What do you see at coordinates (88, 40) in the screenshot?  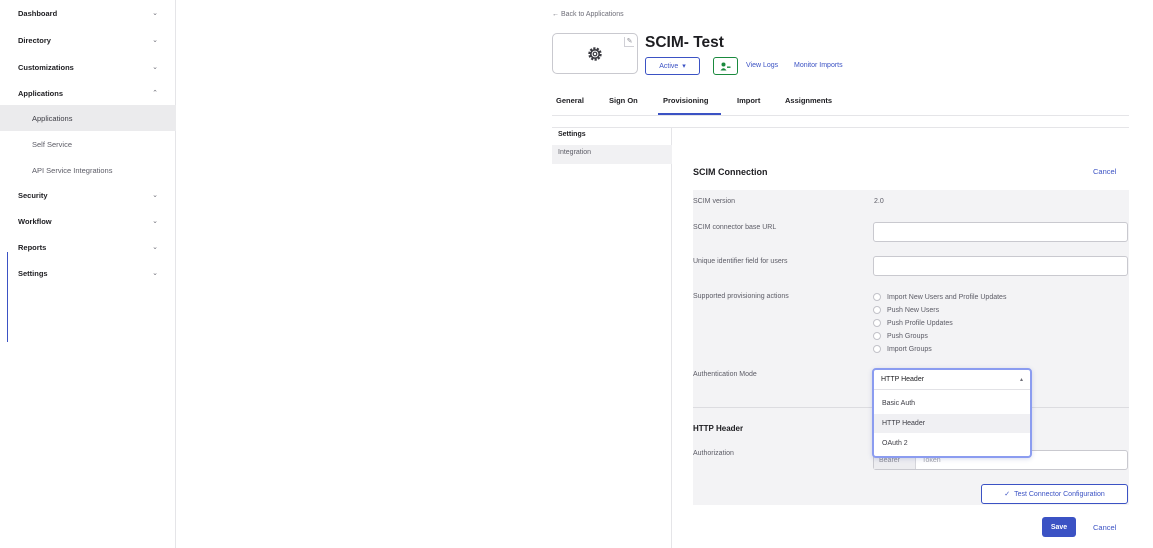 I see `sidebar-item-directory: Directory ⌄` at bounding box center [88, 40].